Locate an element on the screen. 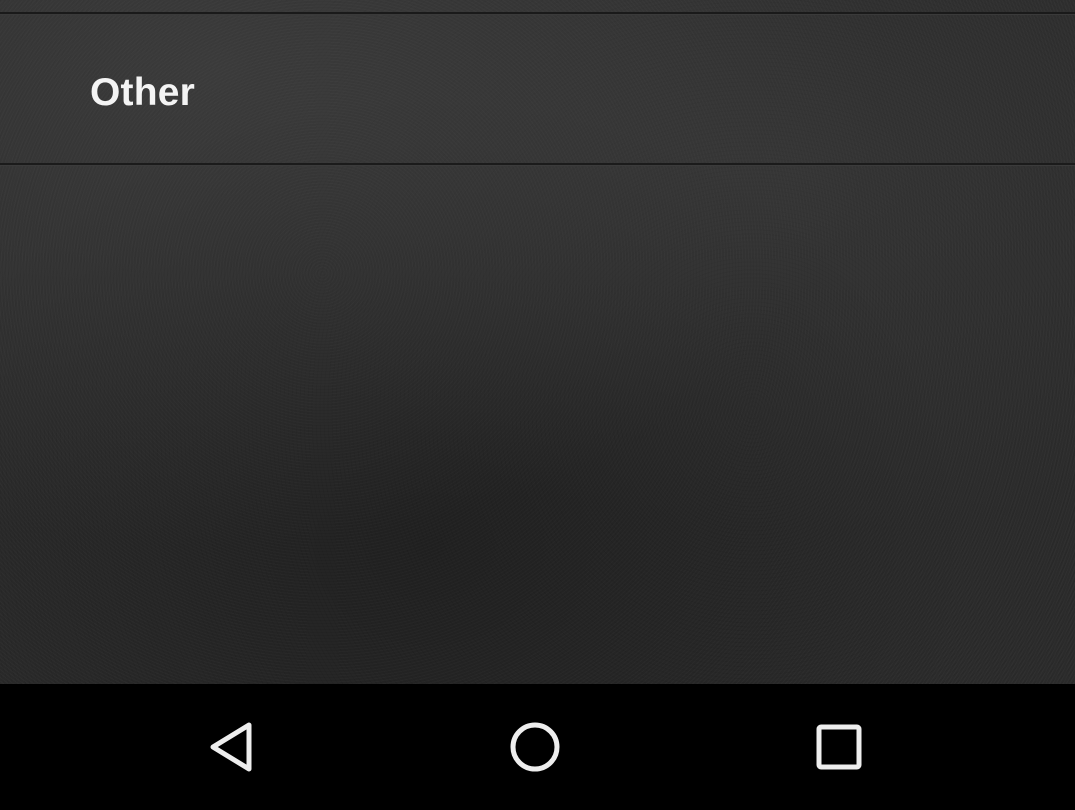  recents-button is located at coordinates (839, 747).